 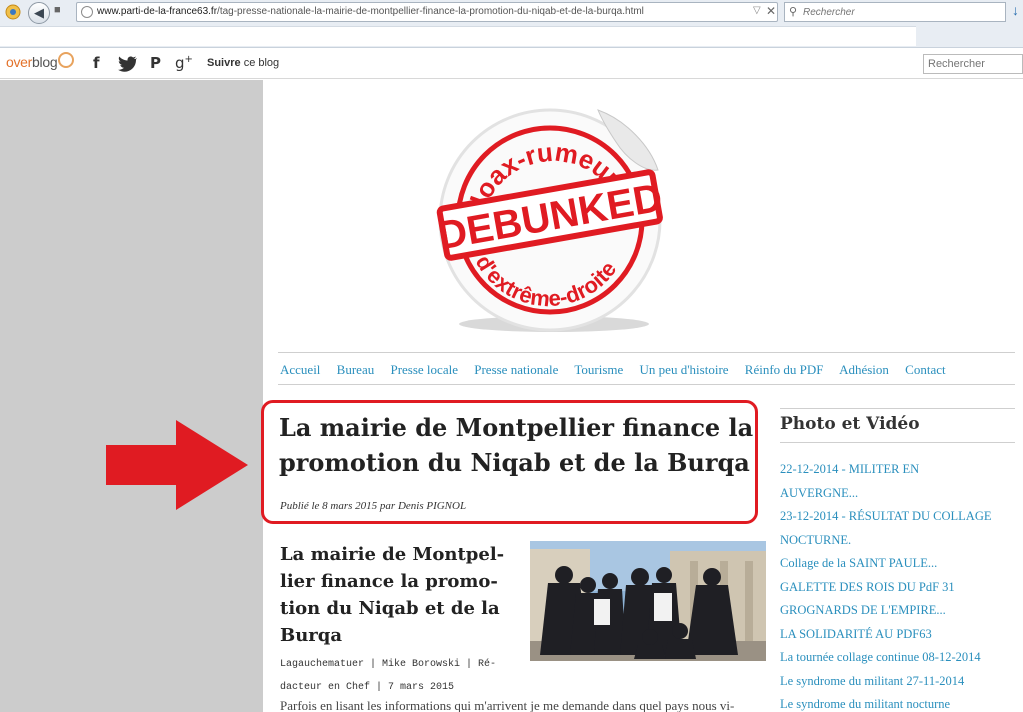 I want to click on nav-bottom-divider, so click(x=646, y=384).